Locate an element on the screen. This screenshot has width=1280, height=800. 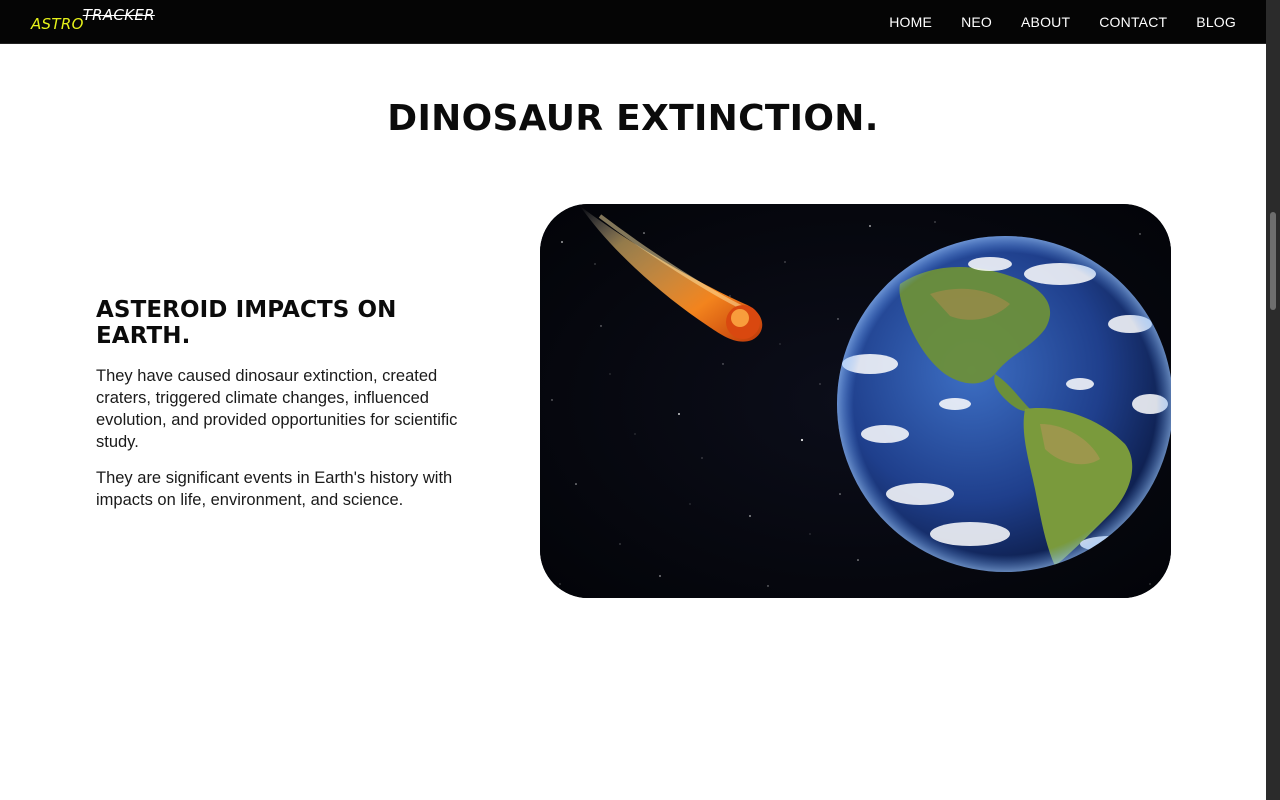
page-scrollbar is located at coordinates (1273, 400).